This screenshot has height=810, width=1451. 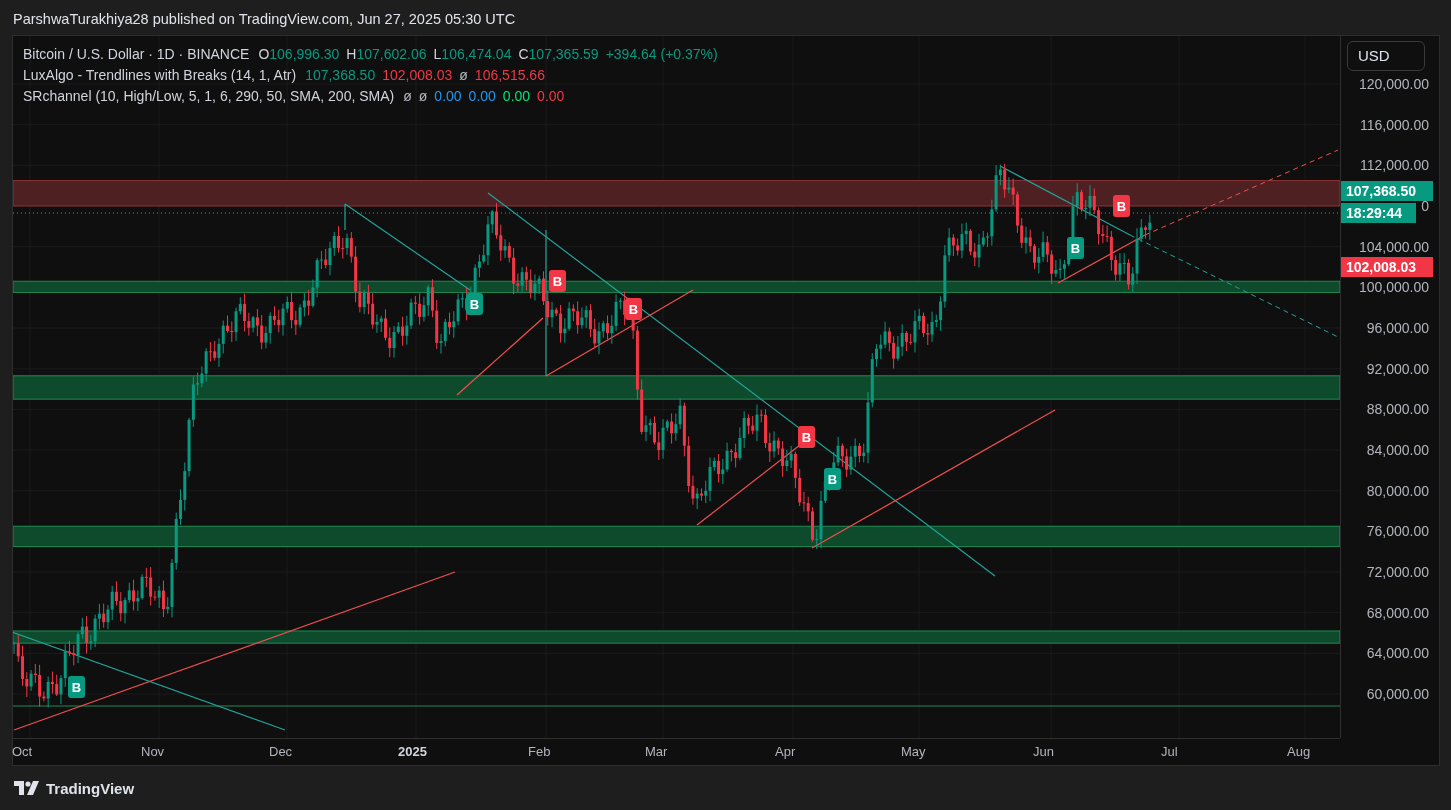 I want to click on price-tick: 92,000.00, so click(x=1397, y=368).